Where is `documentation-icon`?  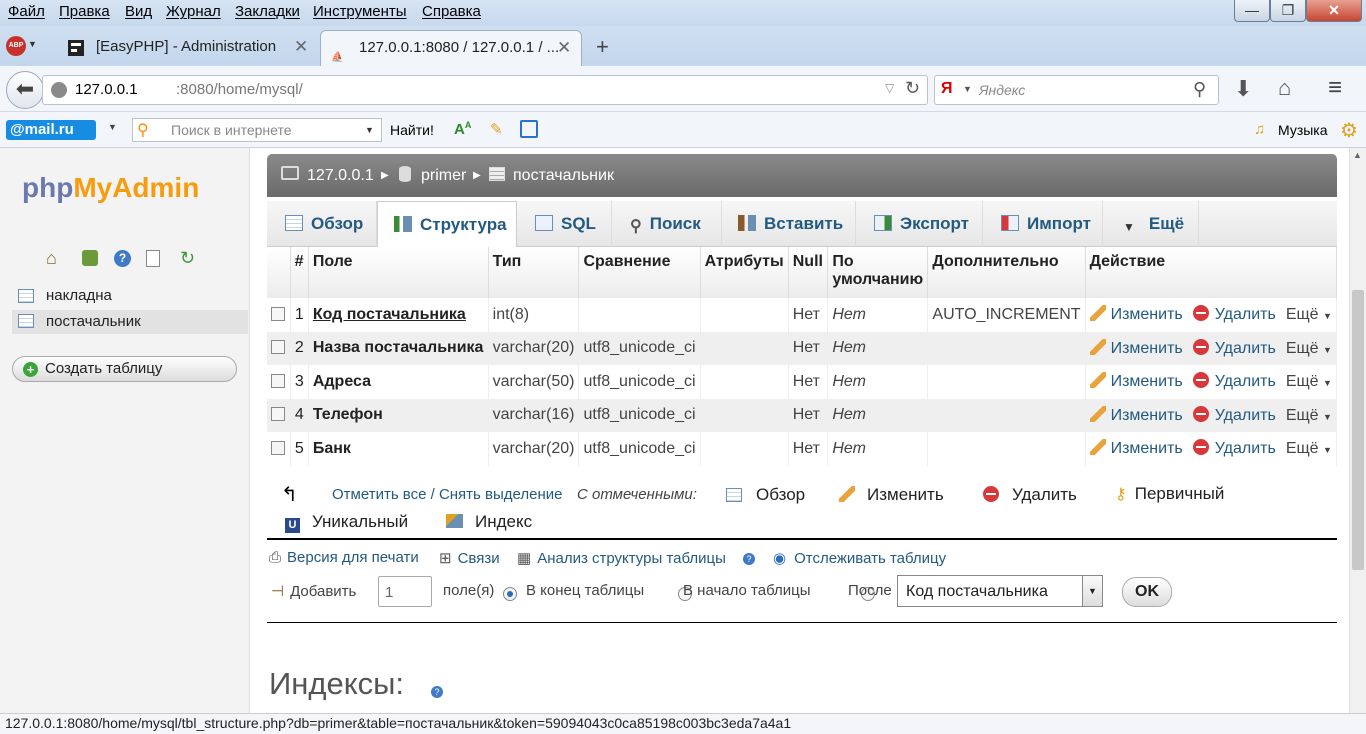
documentation-icon is located at coordinates (153, 258).